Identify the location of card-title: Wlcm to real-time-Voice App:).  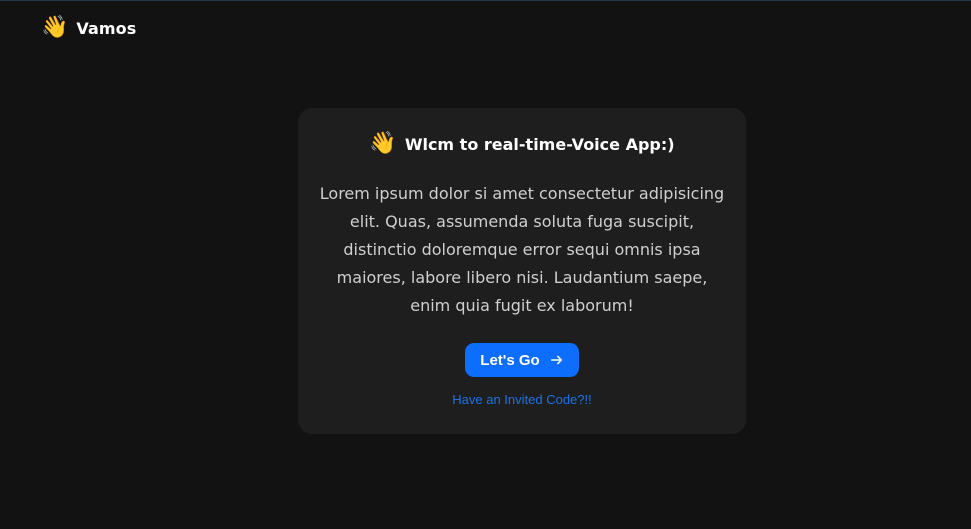
(539, 144).